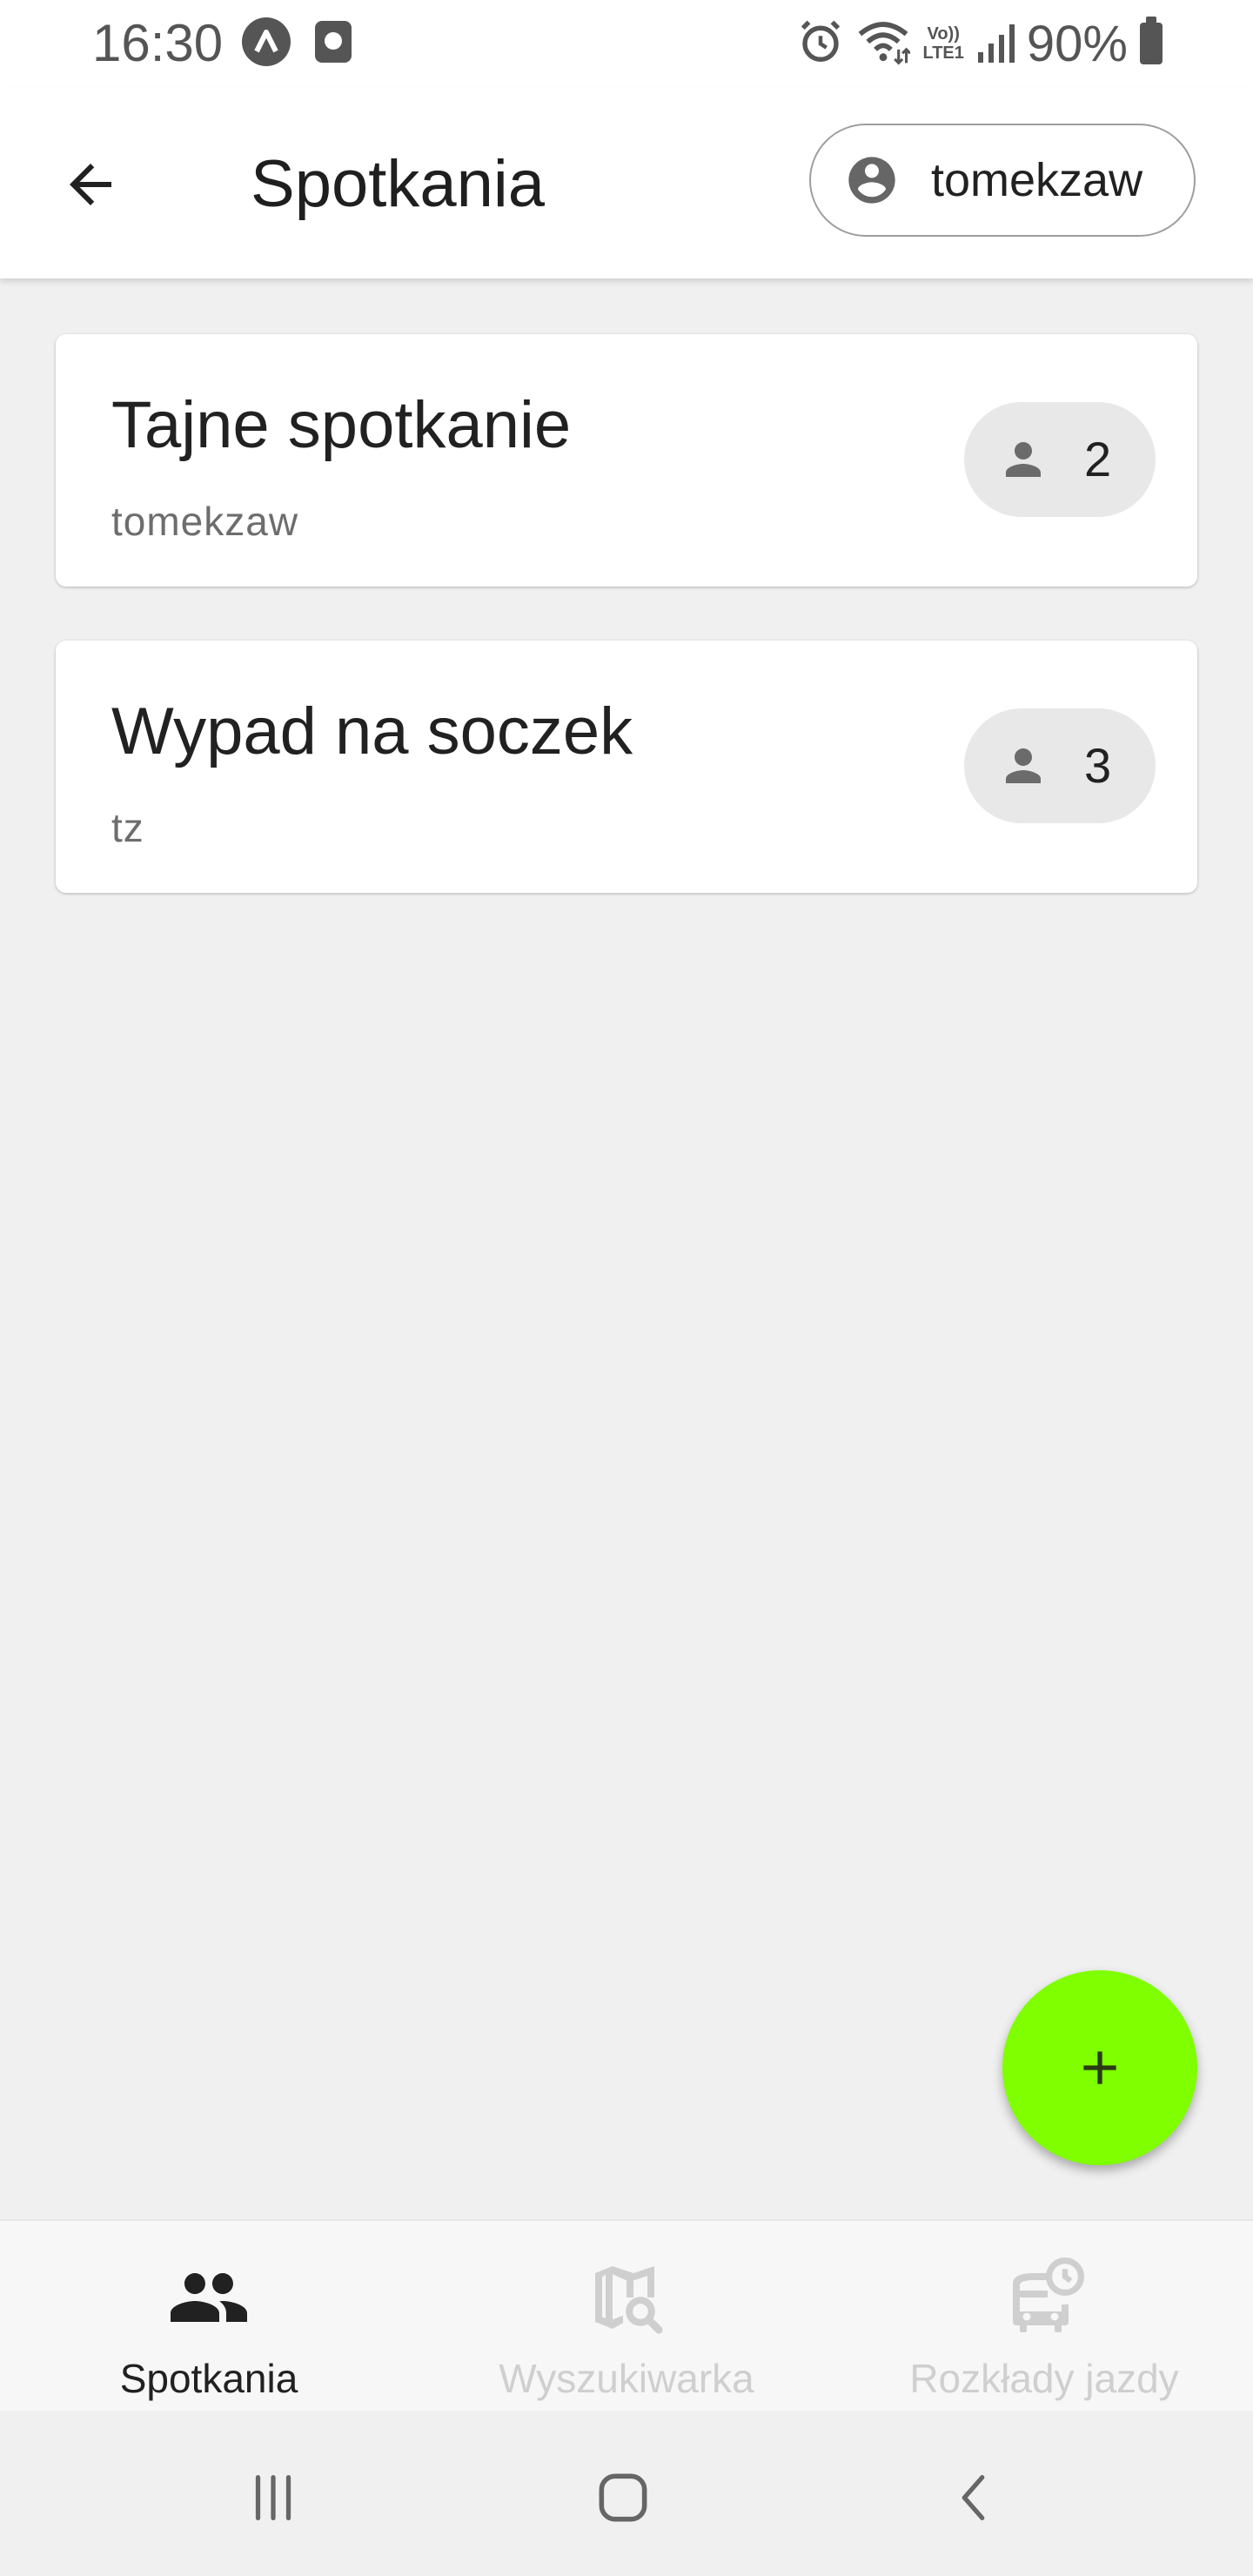 Image resolution: width=1253 pixels, height=2576 pixels. What do you see at coordinates (884, 44) in the screenshot?
I see `wifi-icon` at bounding box center [884, 44].